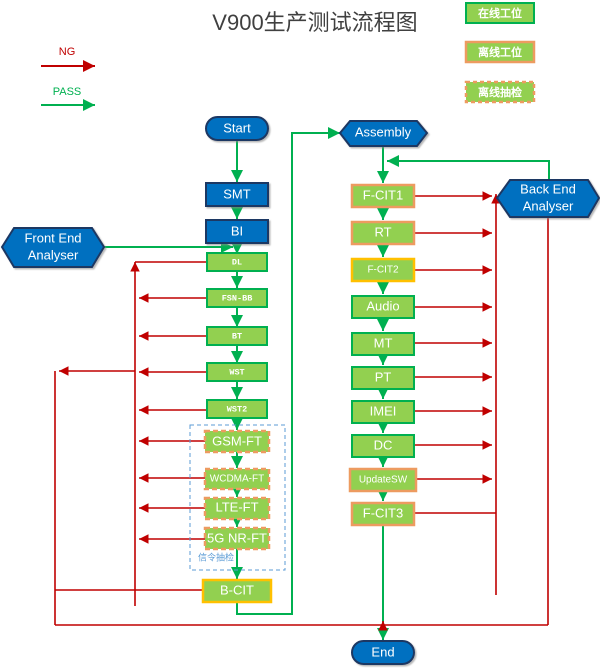 The image size is (600, 670). Describe the element at coordinates (52, 237) in the screenshot. I see `node-front-end-analyser-label-1: Front End` at that location.